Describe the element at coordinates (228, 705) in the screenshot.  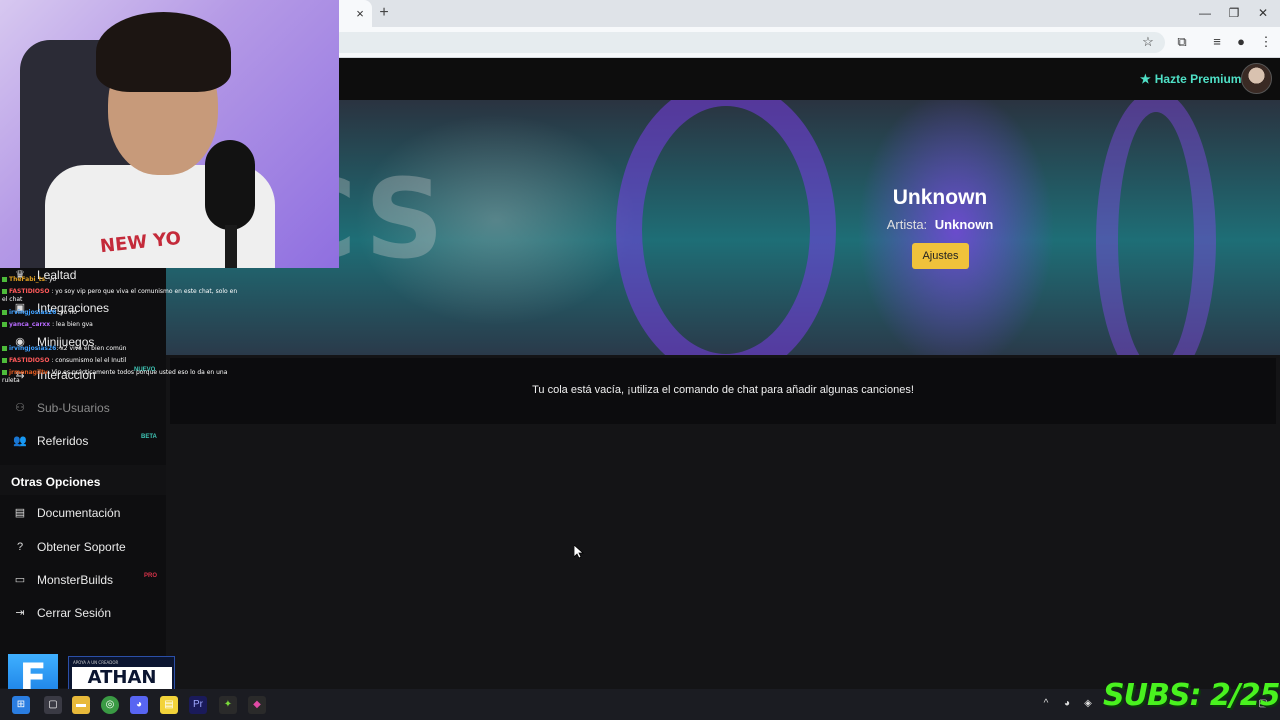
I see `app-icon: ✦` at that location.